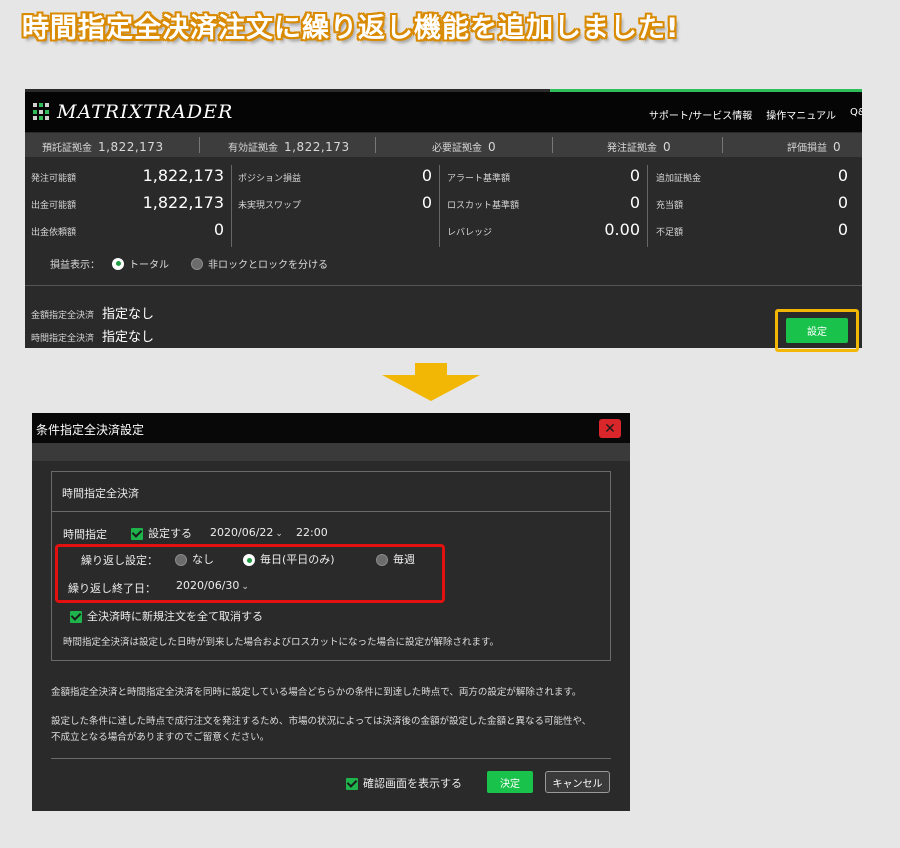 The width and height of the screenshot is (900, 848). I want to click on value-orderable-amount: 1,822,173, so click(183, 175).